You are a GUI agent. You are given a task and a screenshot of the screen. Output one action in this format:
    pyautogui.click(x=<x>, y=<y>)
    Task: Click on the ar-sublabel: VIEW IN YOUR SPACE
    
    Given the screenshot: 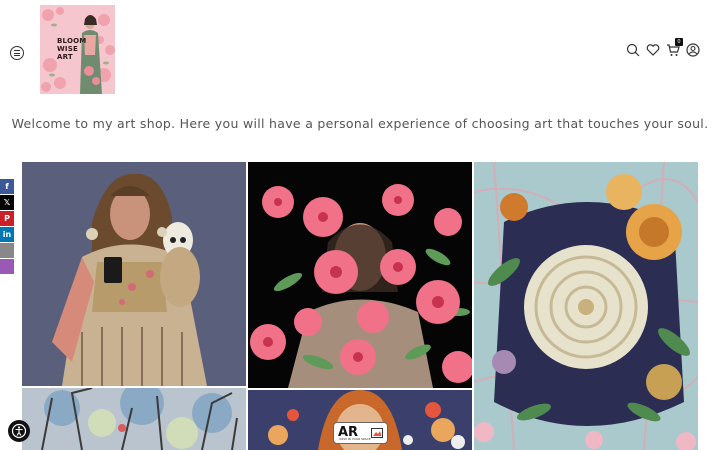 What is the action you would take?
    pyautogui.click(x=355, y=439)
    